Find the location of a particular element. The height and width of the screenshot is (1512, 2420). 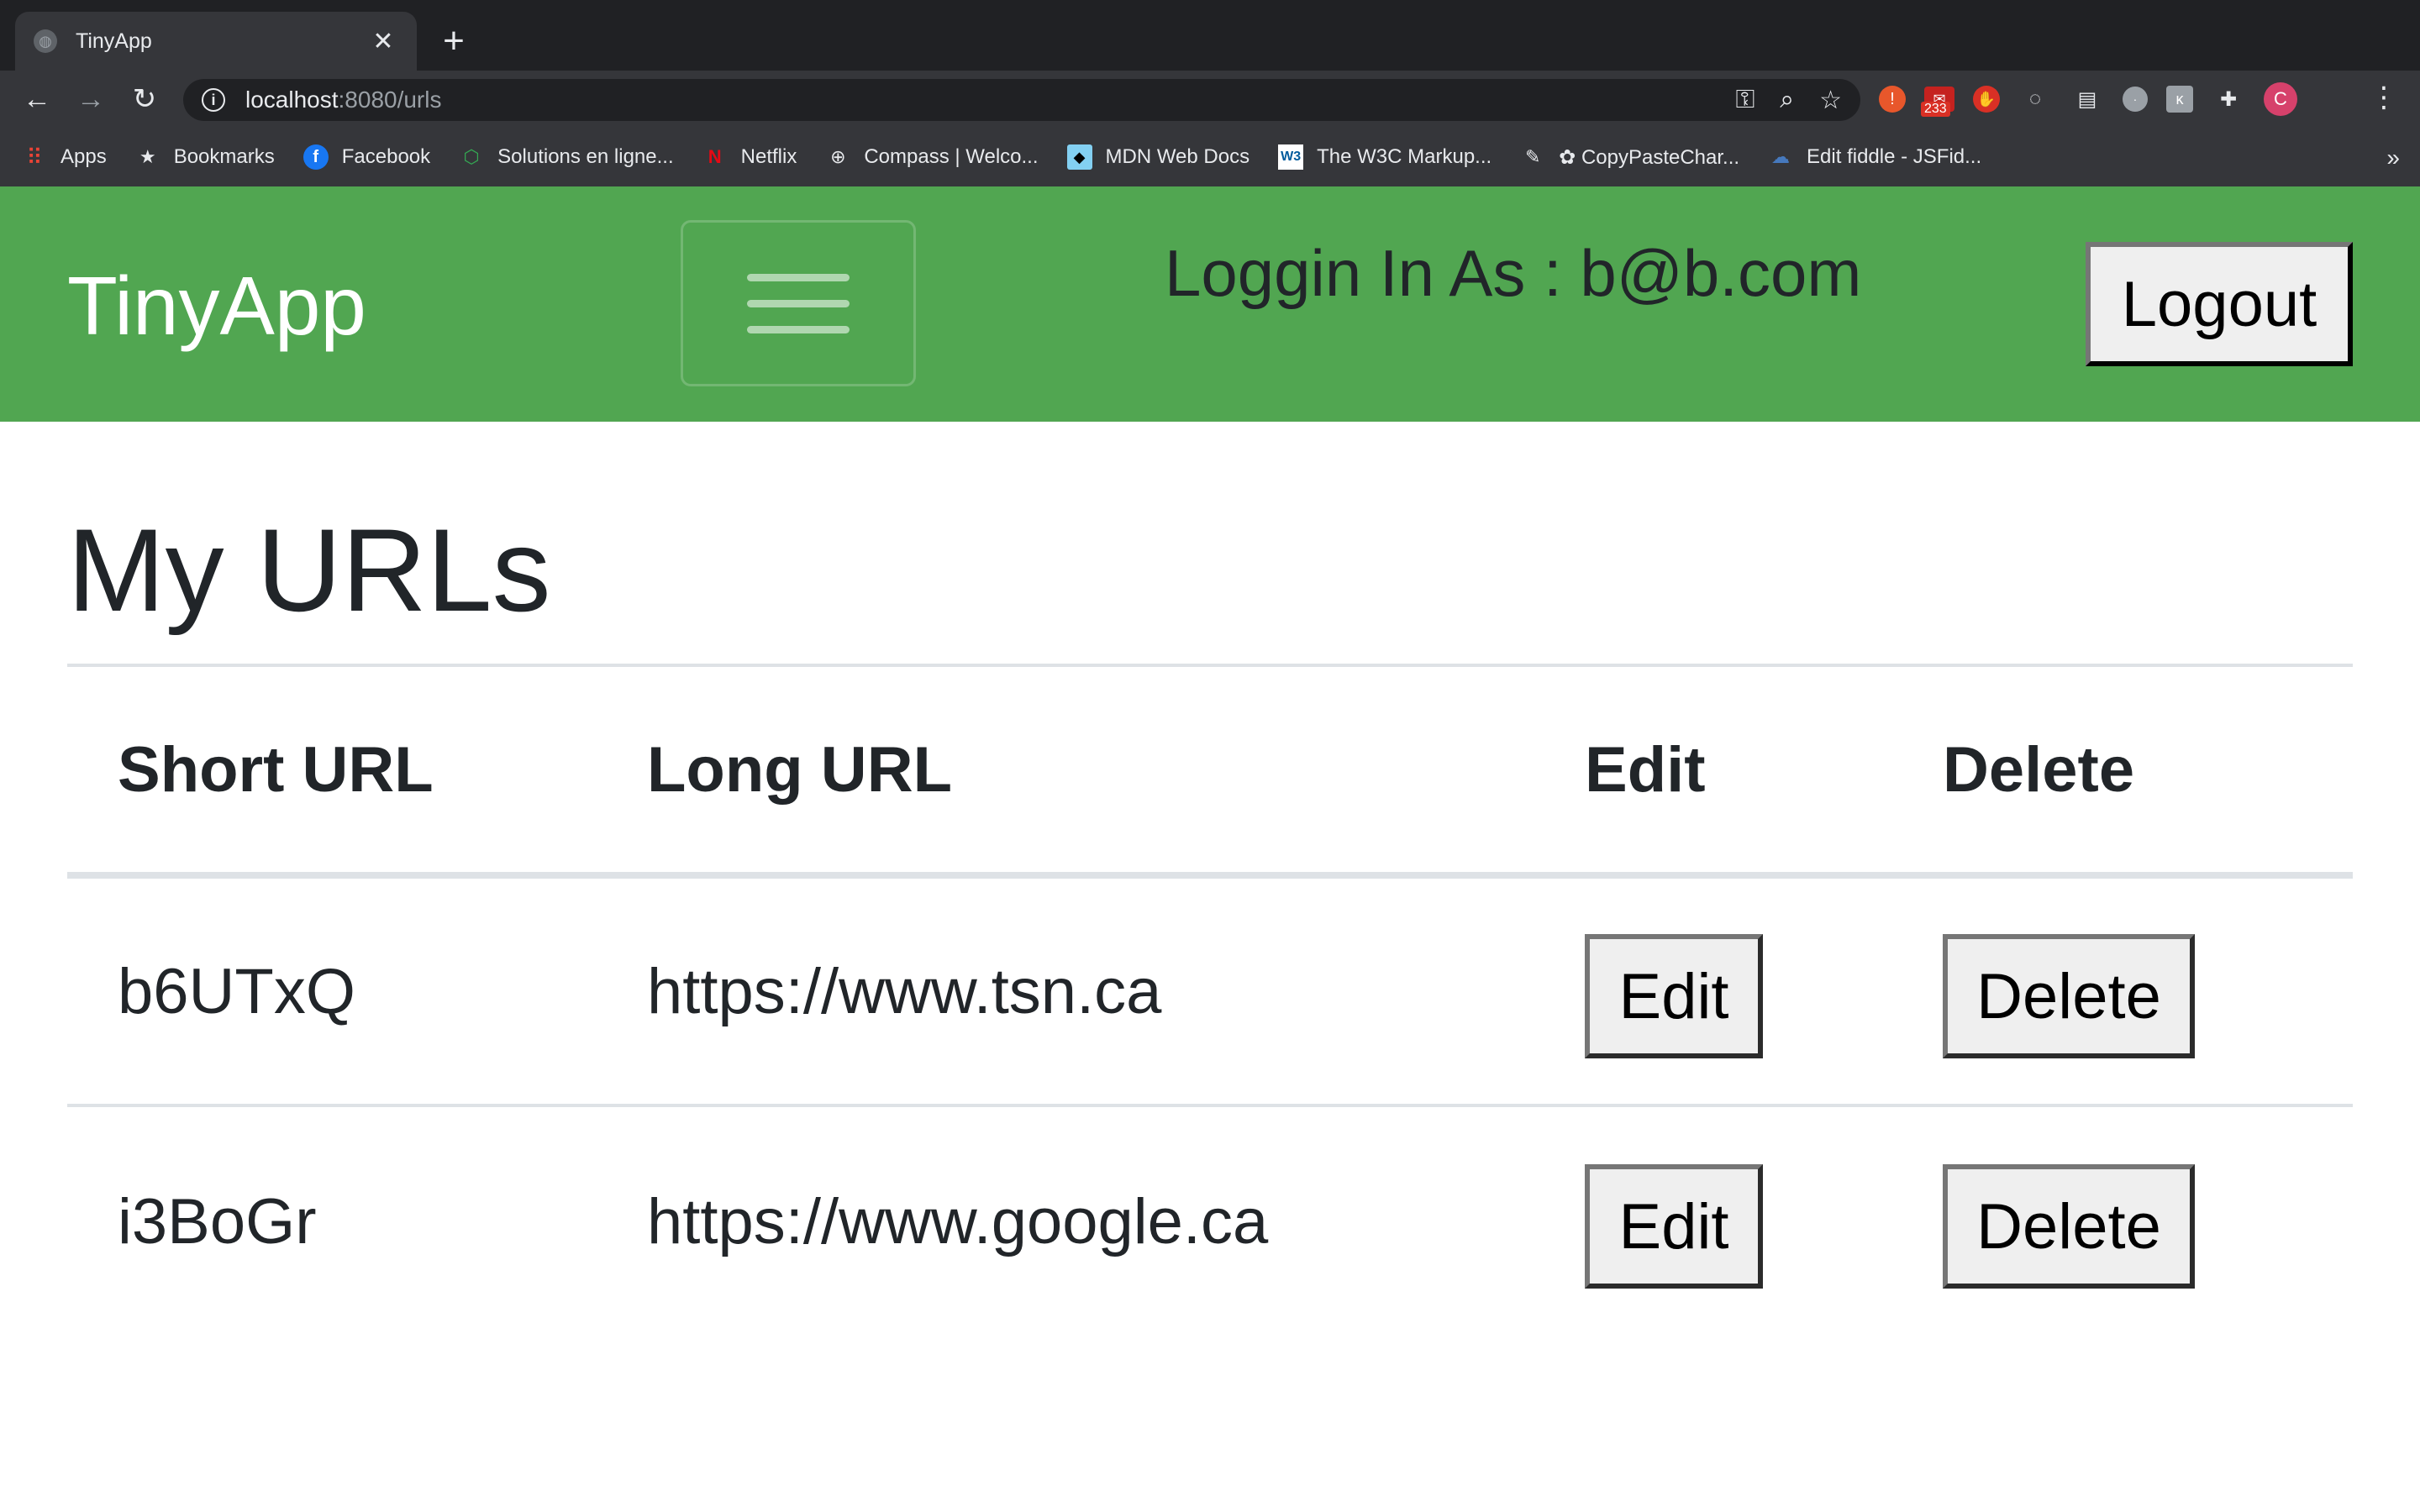

jsfiddle-icon: ☁ is located at coordinates (1781, 156).